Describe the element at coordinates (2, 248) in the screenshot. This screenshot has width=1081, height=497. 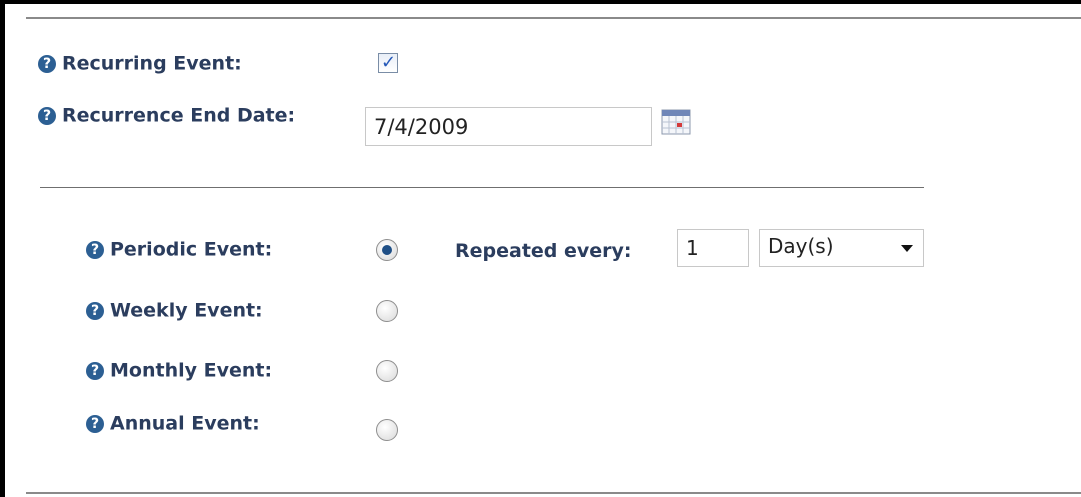
I see `window-frame-left` at that location.